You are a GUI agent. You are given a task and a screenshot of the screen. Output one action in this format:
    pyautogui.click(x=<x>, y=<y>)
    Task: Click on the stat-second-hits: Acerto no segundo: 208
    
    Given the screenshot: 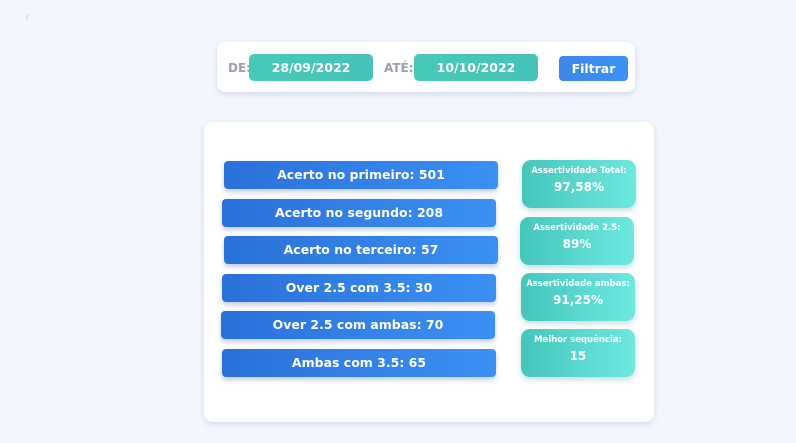 What is the action you would take?
    pyautogui.click(x=359, y=213)
    